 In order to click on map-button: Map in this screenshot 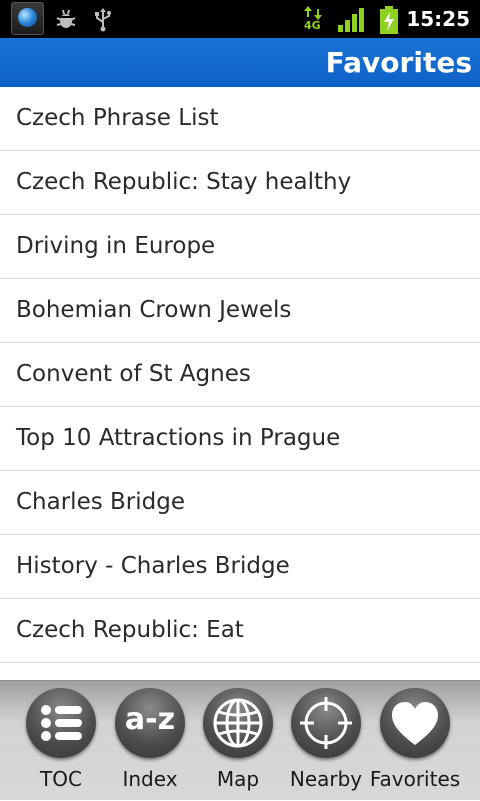, I will do `click(238, 741)`.